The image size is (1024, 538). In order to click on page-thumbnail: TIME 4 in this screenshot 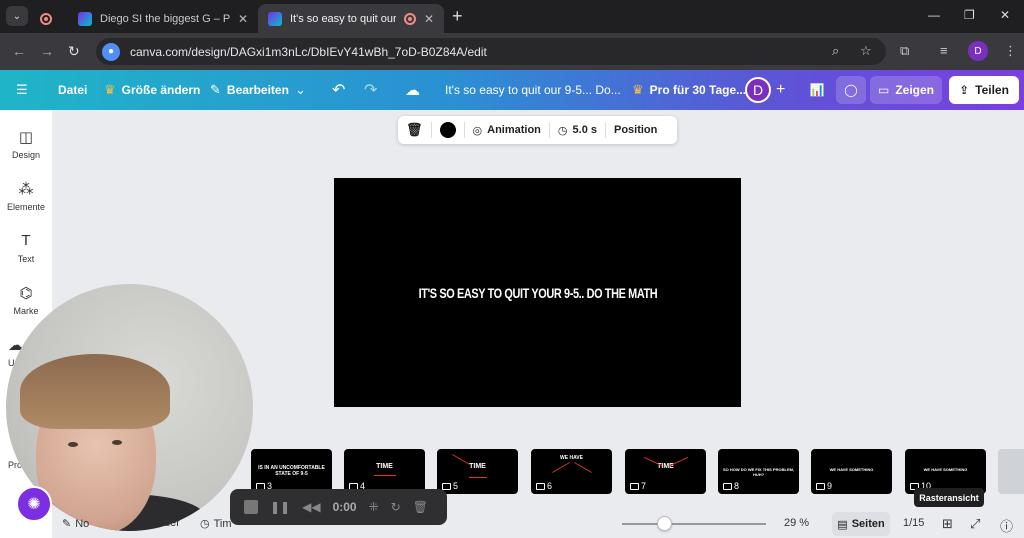, I will do `click(384, 471)`.